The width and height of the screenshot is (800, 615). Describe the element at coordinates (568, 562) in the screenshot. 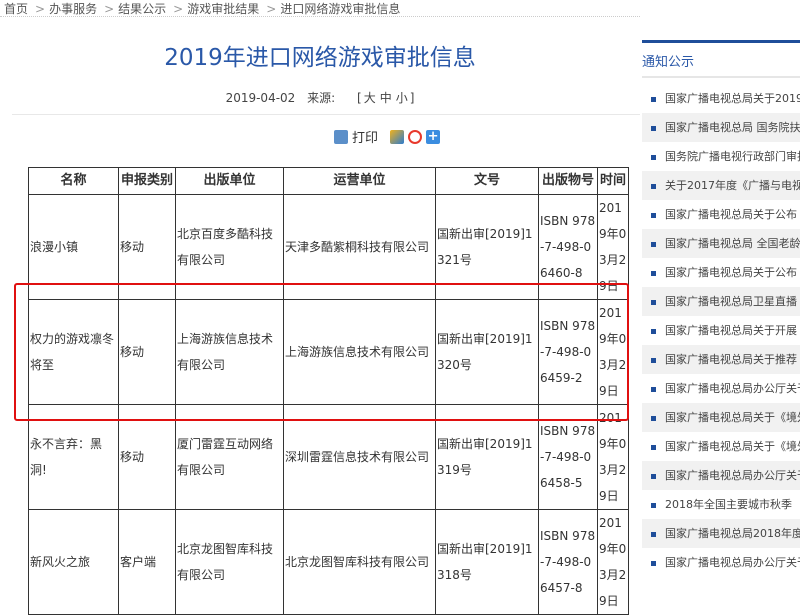

I see `table-cell: ISBN 978-7-498-06457-8` at that location.